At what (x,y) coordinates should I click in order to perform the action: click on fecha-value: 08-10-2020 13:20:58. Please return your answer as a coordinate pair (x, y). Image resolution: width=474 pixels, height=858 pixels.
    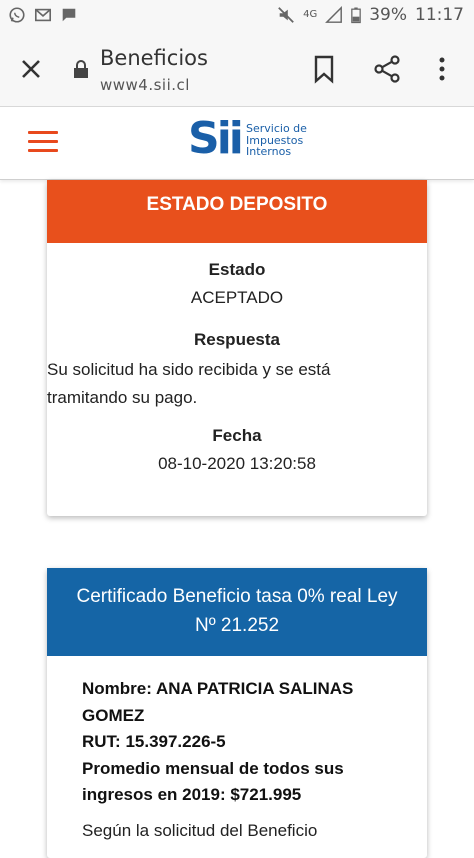
    Looking at the image, I should click on (237, 463).